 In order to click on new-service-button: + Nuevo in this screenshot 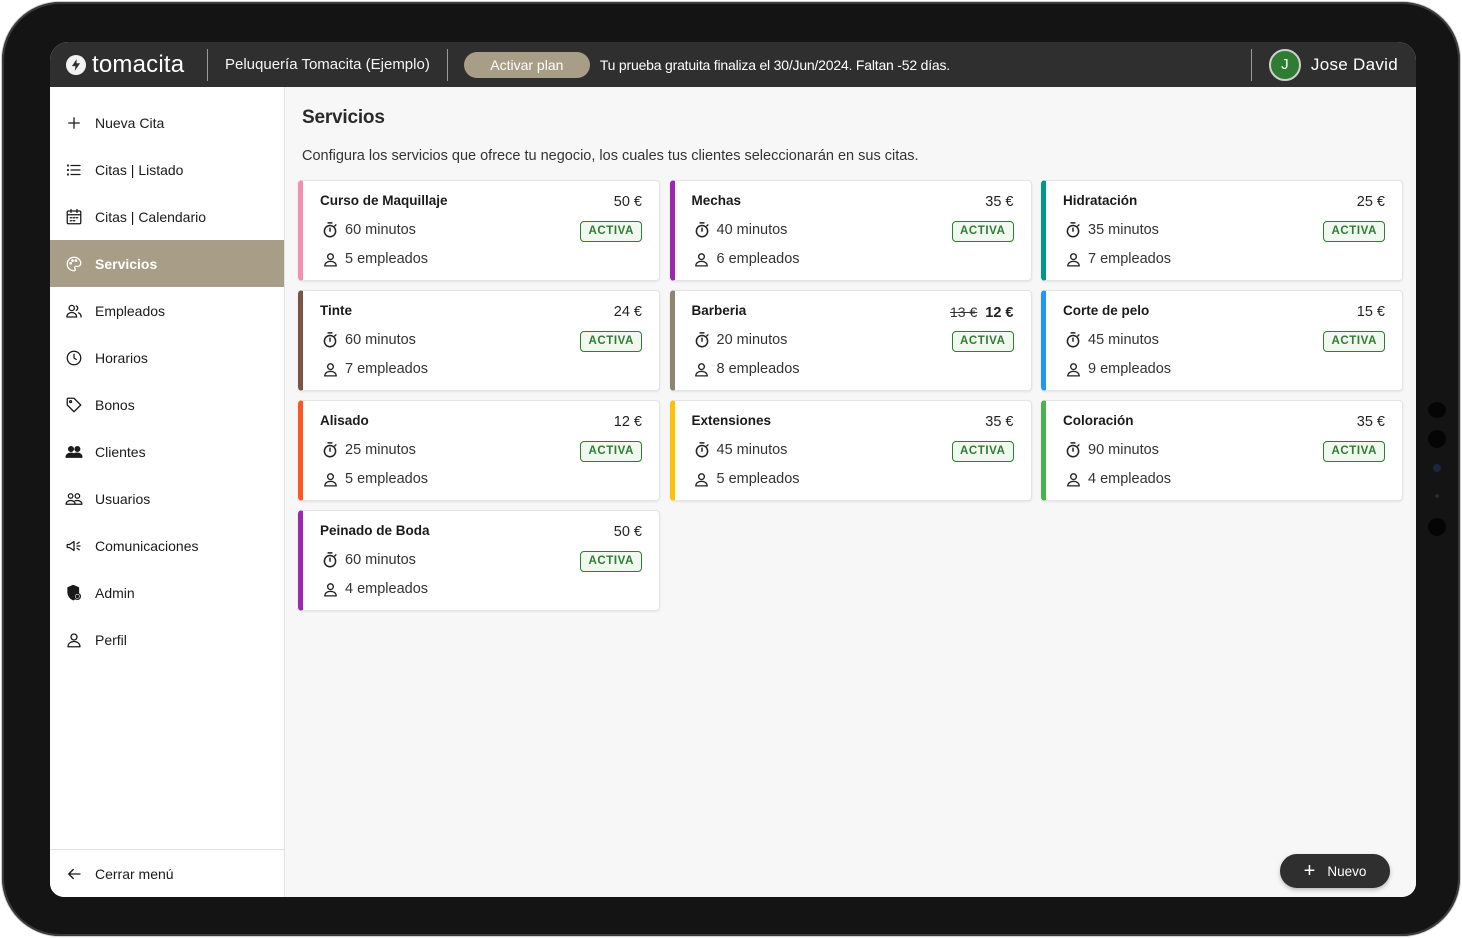, I will do `click(1335, 871)`.